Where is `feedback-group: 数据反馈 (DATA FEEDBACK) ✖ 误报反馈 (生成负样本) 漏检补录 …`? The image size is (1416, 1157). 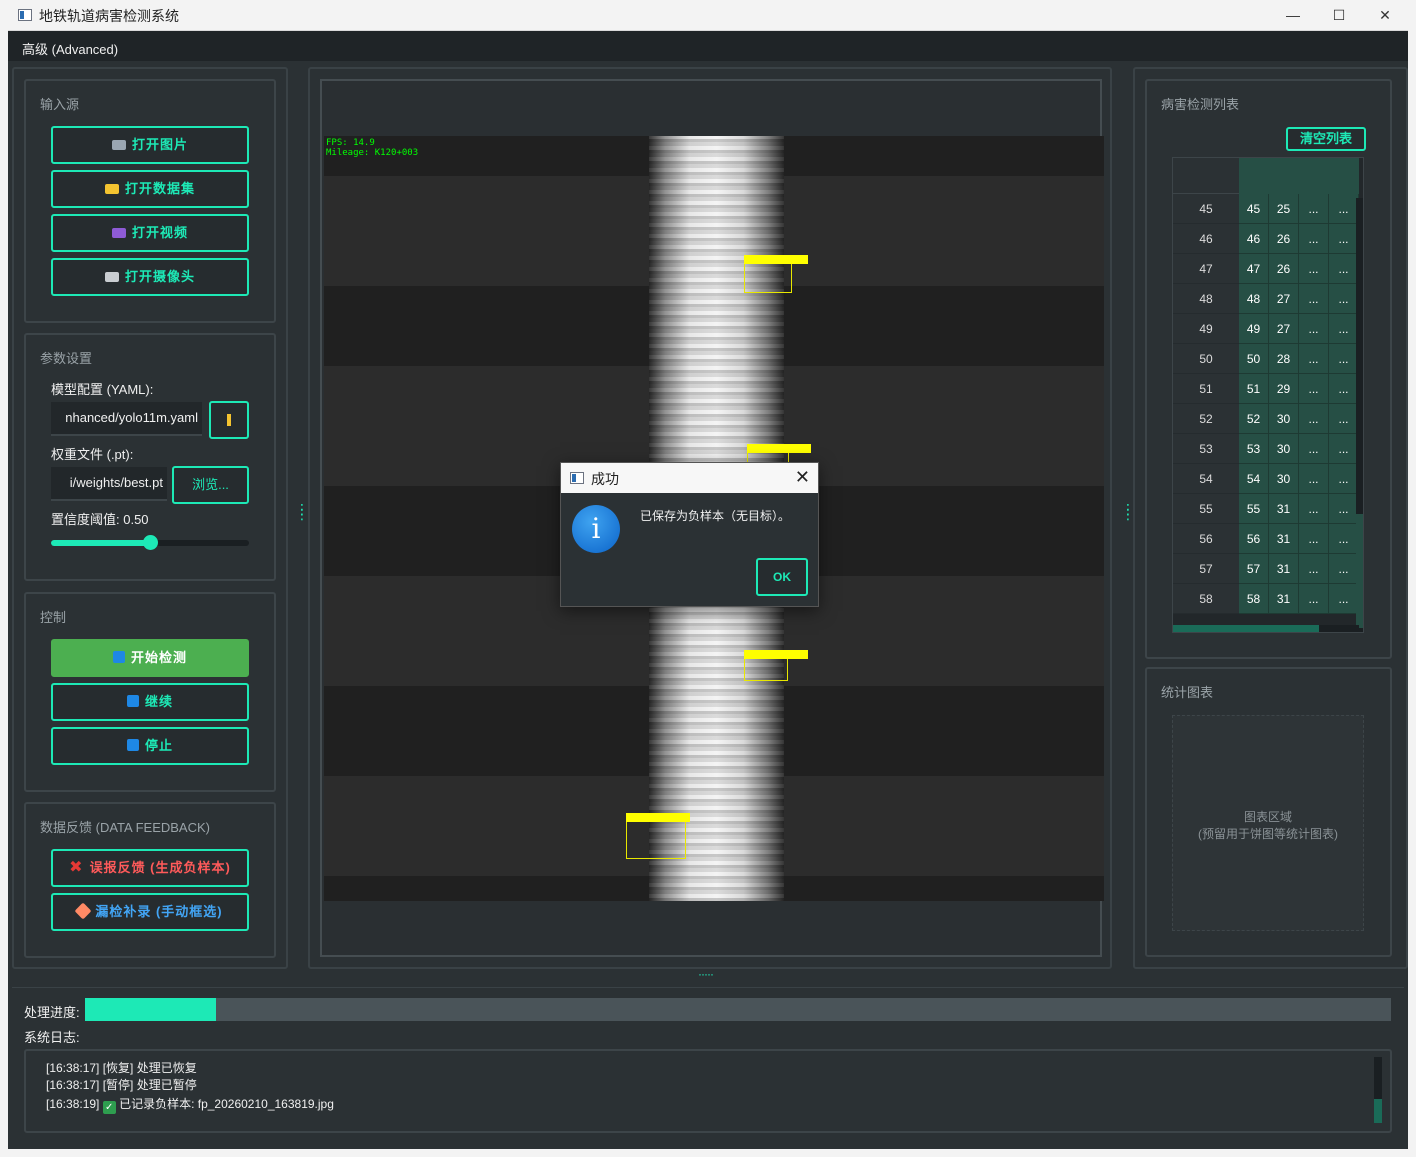
feedback-group: 数据反馈 (DATA FEEDBACK) ✖ 误报反馈 (生成负样本) 漏检补录 … is located at coordinates (150, 880).